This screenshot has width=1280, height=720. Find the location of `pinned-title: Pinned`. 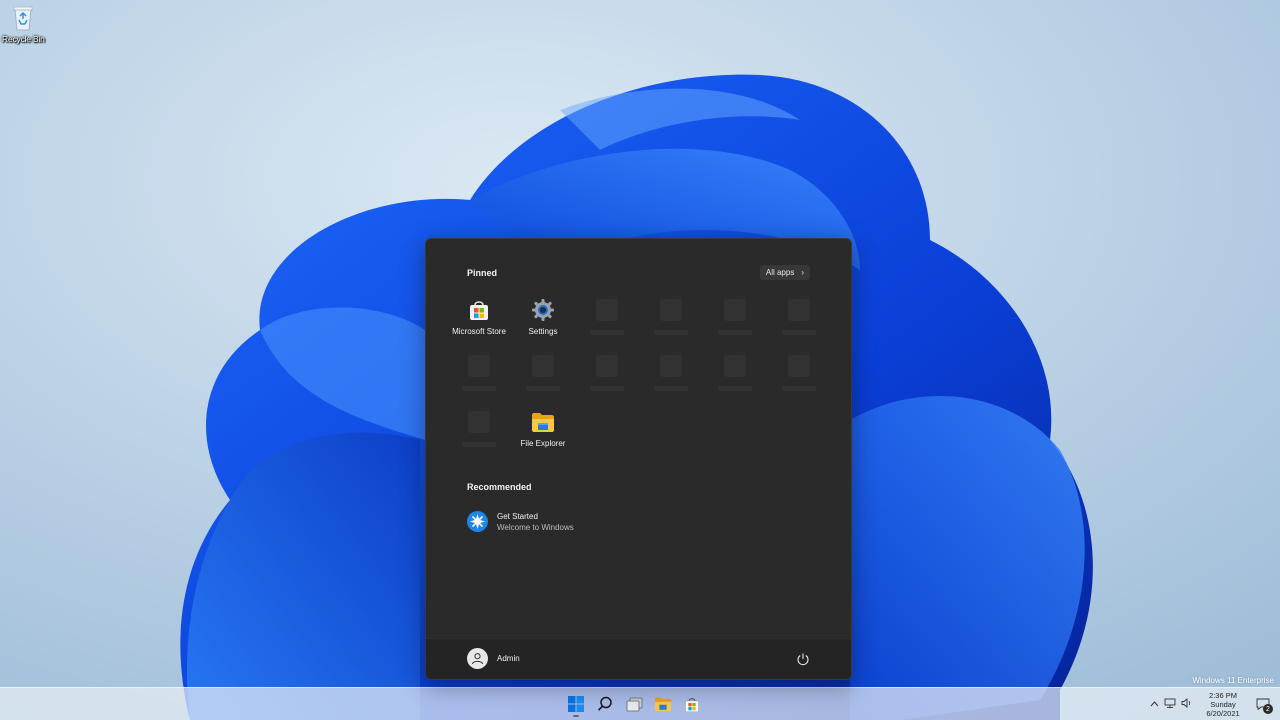

pinned-title: Pinned is located at coordinates (482, 273).